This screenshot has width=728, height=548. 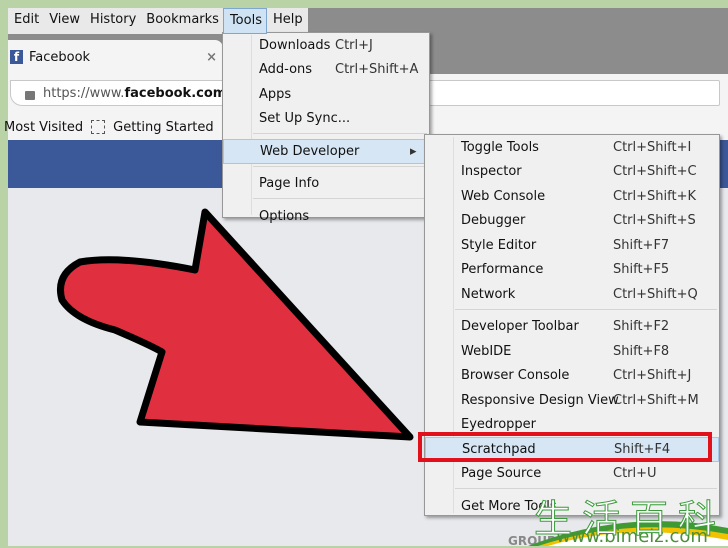 I want to click on menu-item-shortcut: Ctrl+Shift+I, so click(x=652, y=147).